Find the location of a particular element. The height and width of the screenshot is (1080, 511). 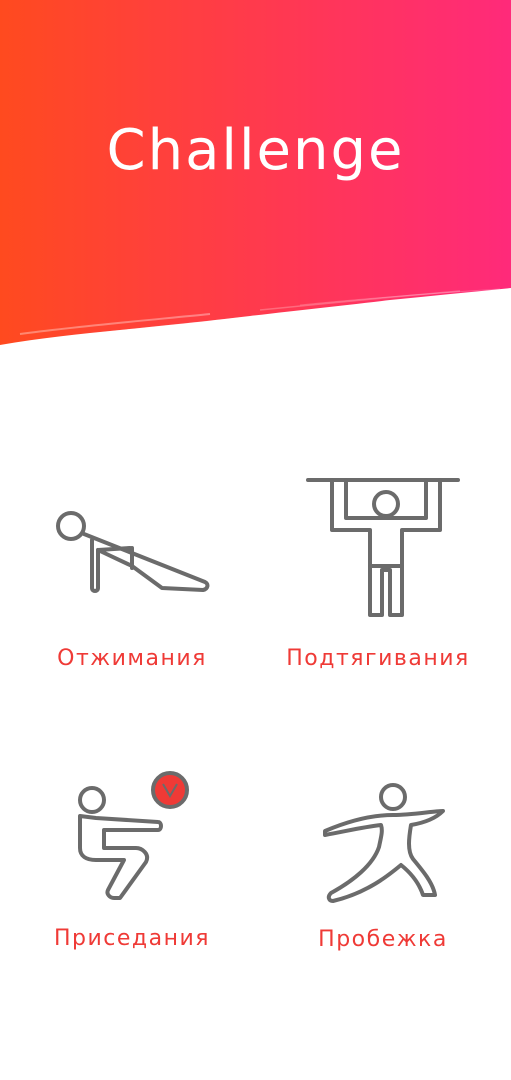

squat-with-ball-icon is located at coordinates (133, 835).